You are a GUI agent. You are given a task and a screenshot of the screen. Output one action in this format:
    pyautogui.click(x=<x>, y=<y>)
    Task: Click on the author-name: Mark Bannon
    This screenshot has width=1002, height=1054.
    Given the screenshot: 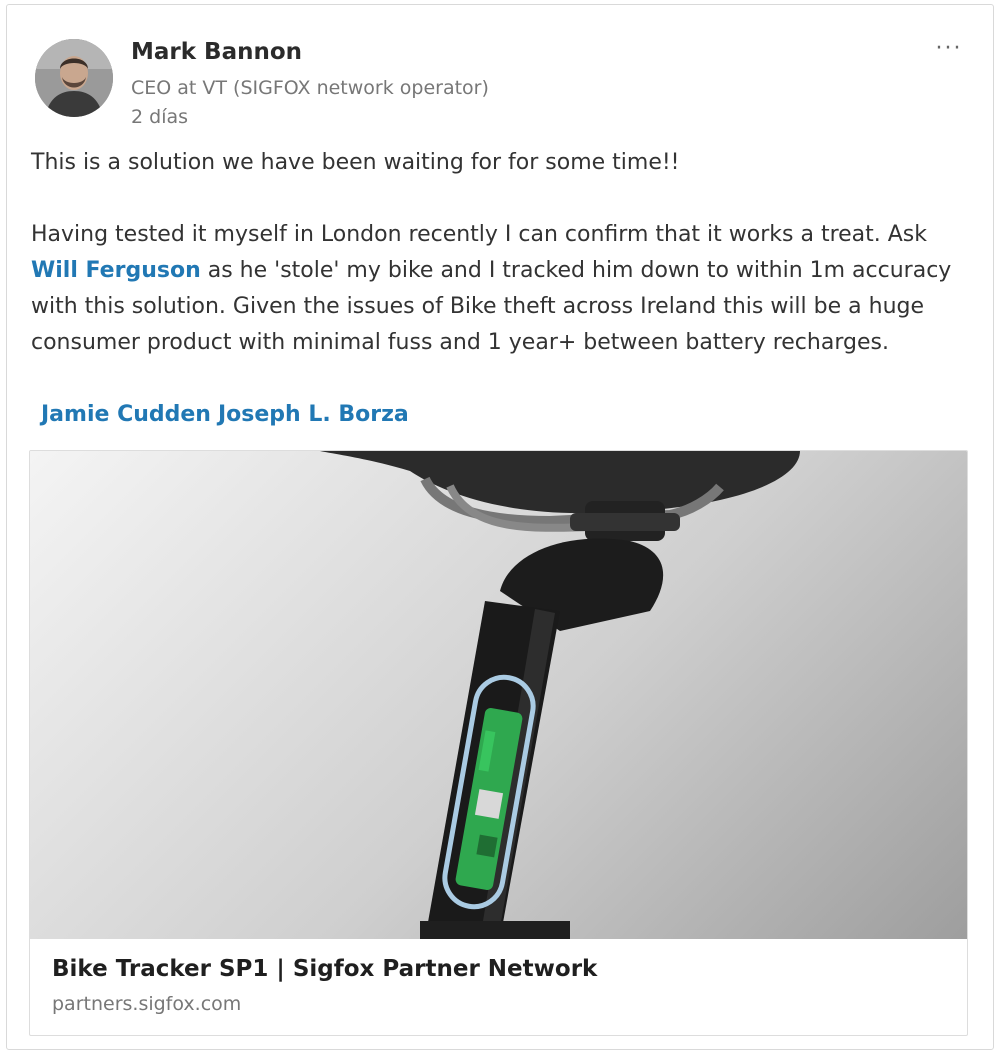 What is the action you would take?
    pyautogui.click(x=216, y=52)
    